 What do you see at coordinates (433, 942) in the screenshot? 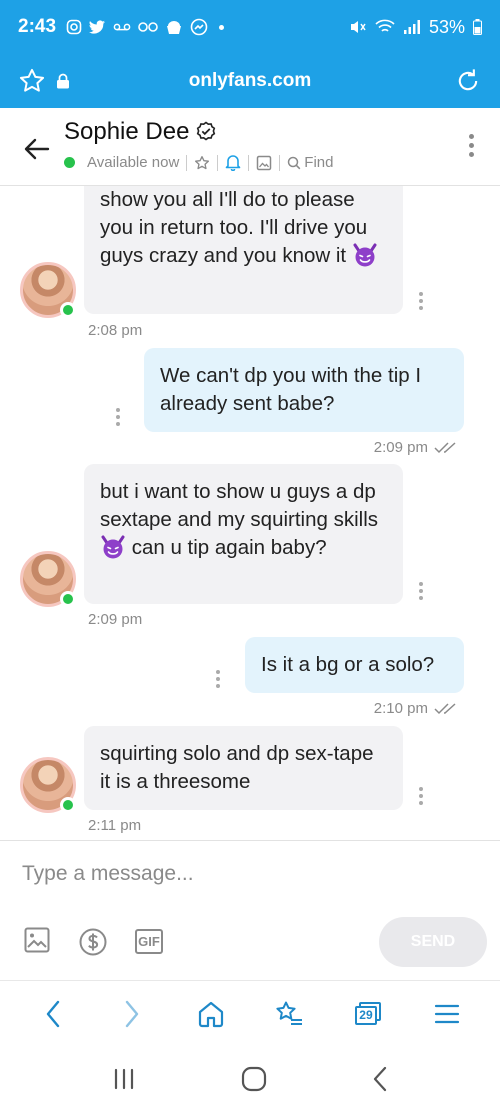
I see `send-button: SEND` at bounding box center [433, 942].